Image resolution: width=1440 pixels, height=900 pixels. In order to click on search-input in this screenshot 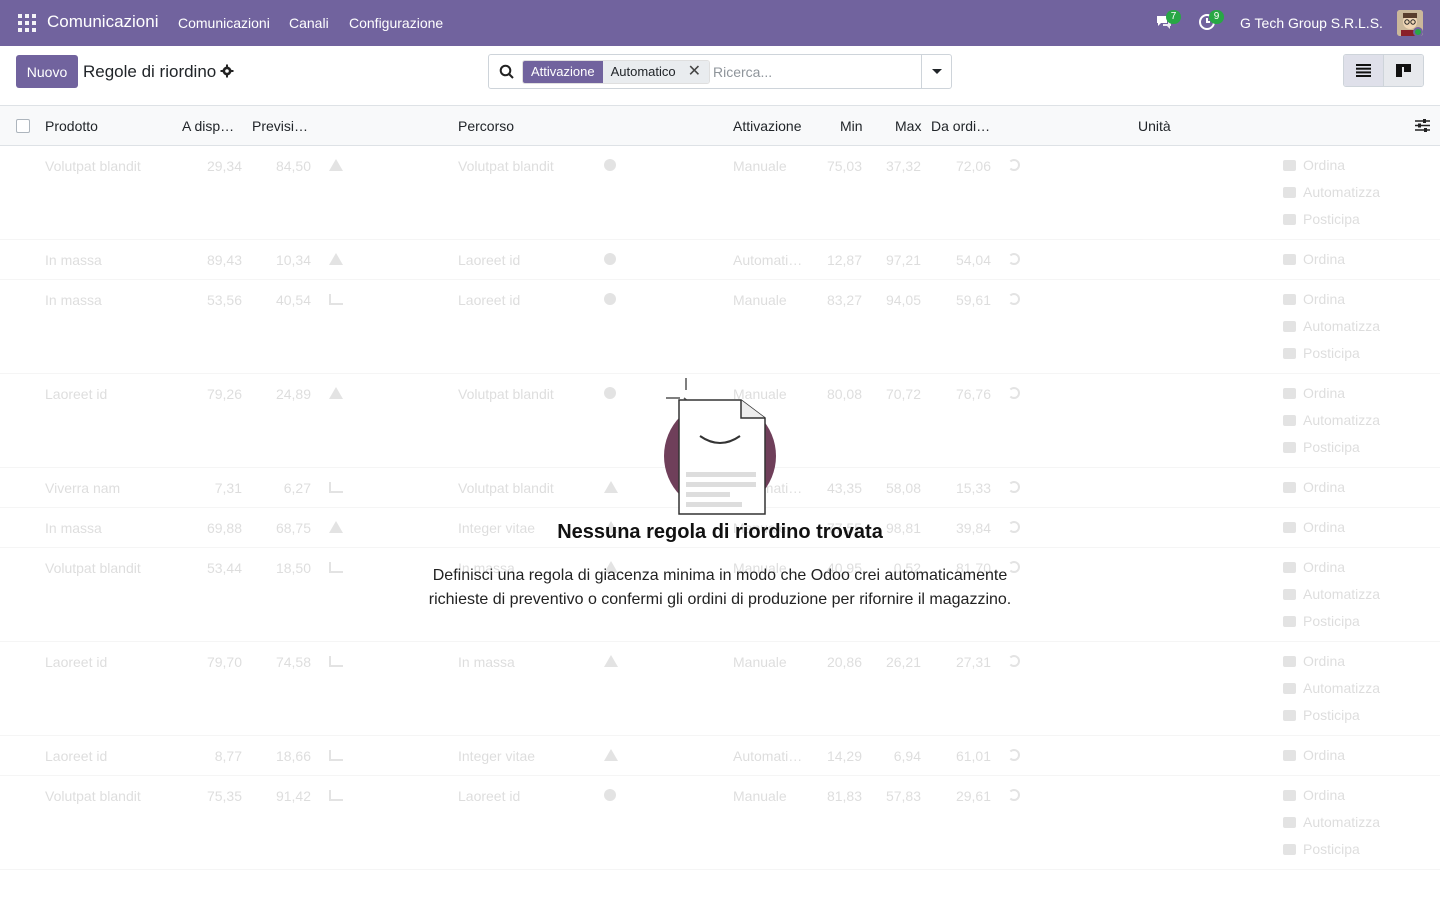, I will do `click(813, 72)`.